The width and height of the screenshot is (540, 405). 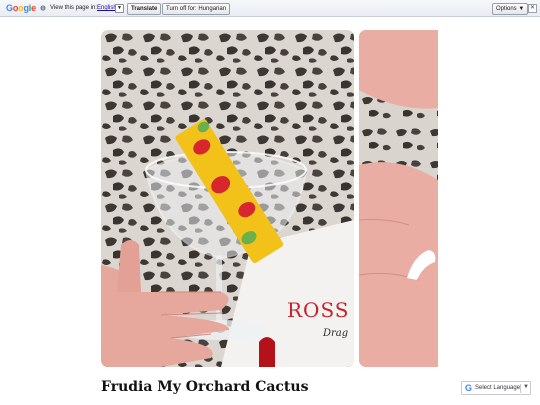 I want to click on options-button: Options ▼, so click(x=510, y=9).